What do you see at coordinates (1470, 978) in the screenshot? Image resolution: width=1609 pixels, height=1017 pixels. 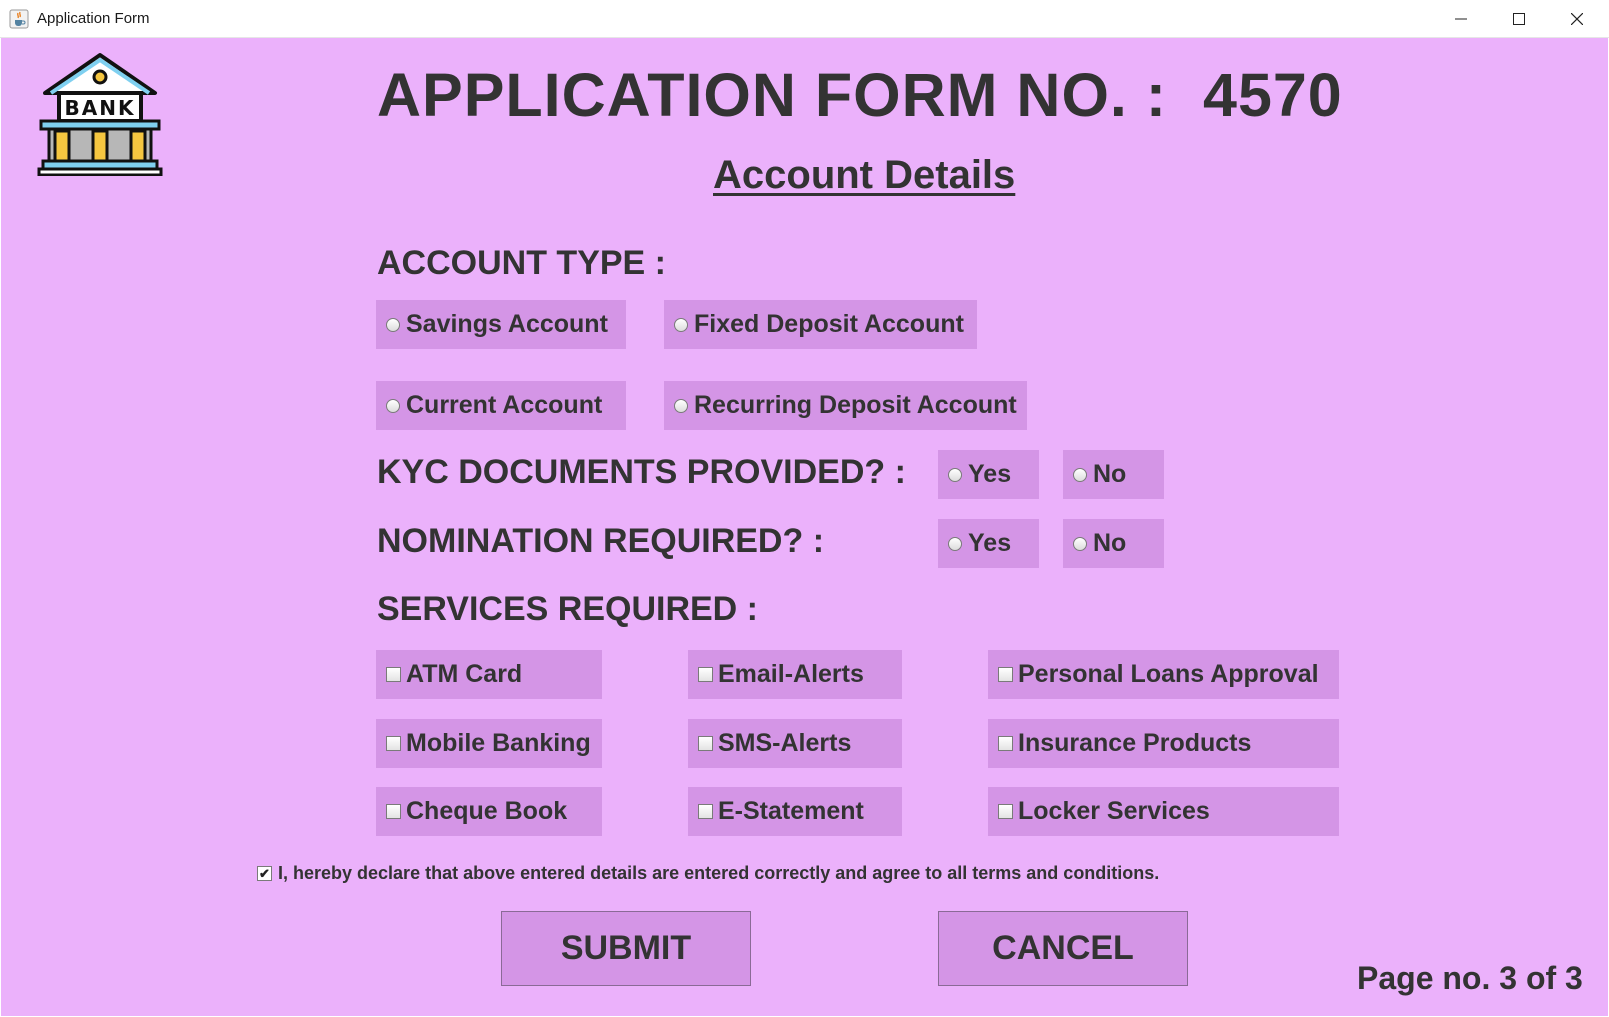 I see `page-number: Page no. 3 of 3` at bounding box center [1470, 978].